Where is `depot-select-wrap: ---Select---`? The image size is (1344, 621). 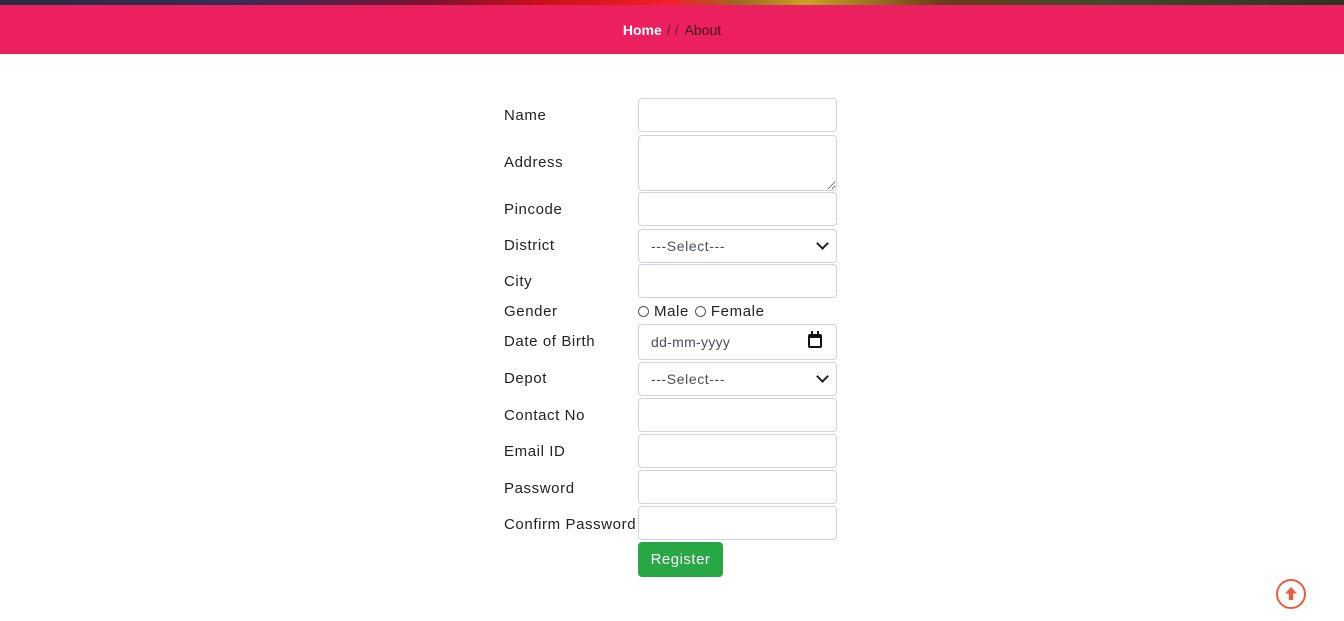 depot-select-wrap: ---Select--- is located at coordinates (737, 379).